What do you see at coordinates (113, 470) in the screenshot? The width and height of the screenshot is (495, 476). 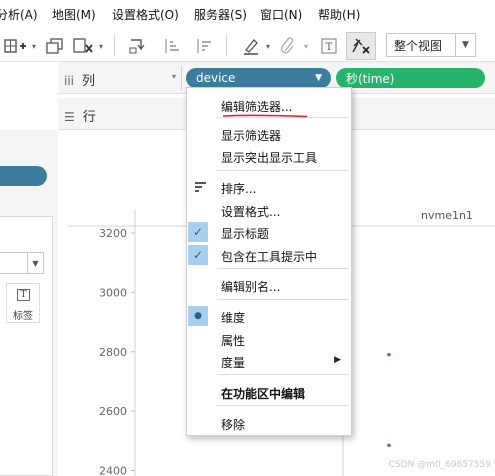 I see `y-tick-label: 2400` at bounding box center [113, 470].